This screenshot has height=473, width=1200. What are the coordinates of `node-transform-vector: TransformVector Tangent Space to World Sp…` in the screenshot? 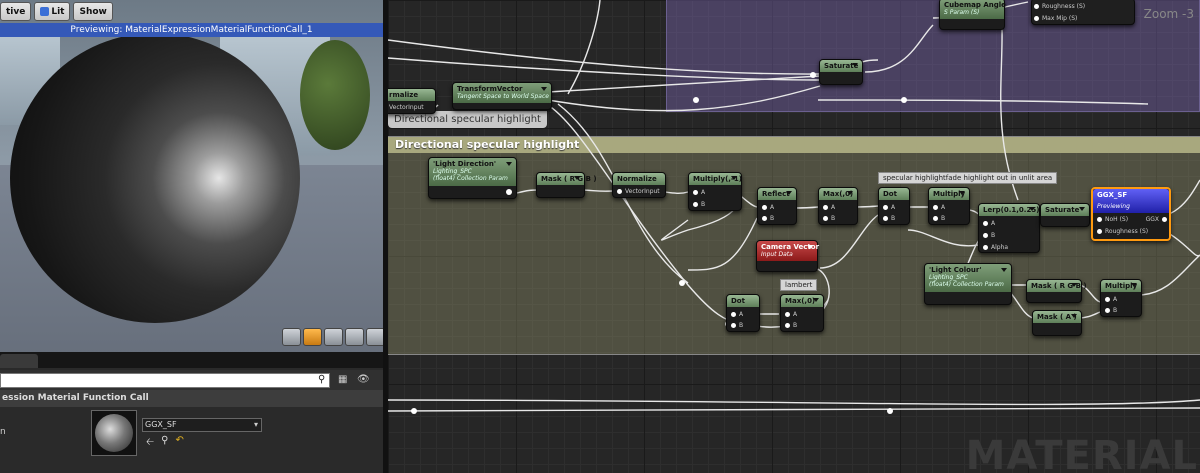 It's located at (502, 96).